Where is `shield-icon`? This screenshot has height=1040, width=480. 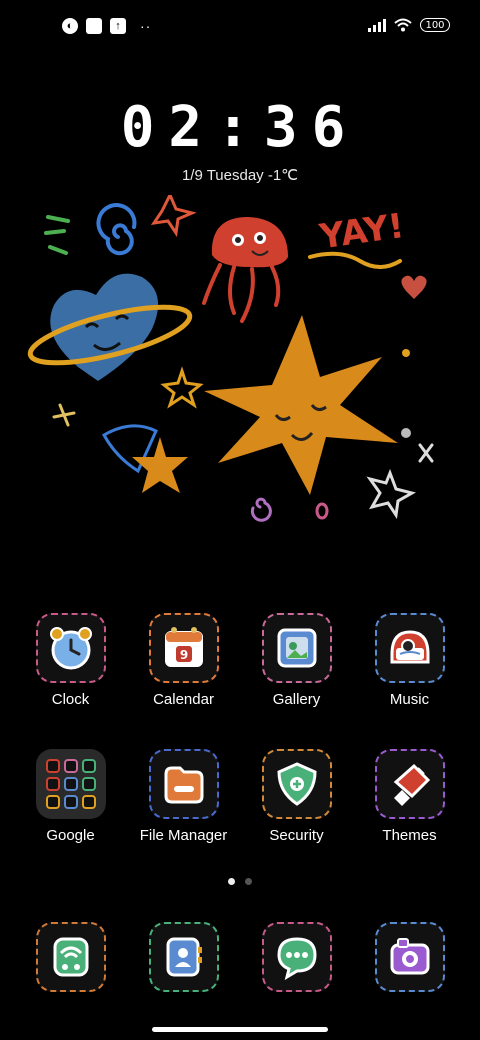
shield-icon is located at coordinates (296, 784).